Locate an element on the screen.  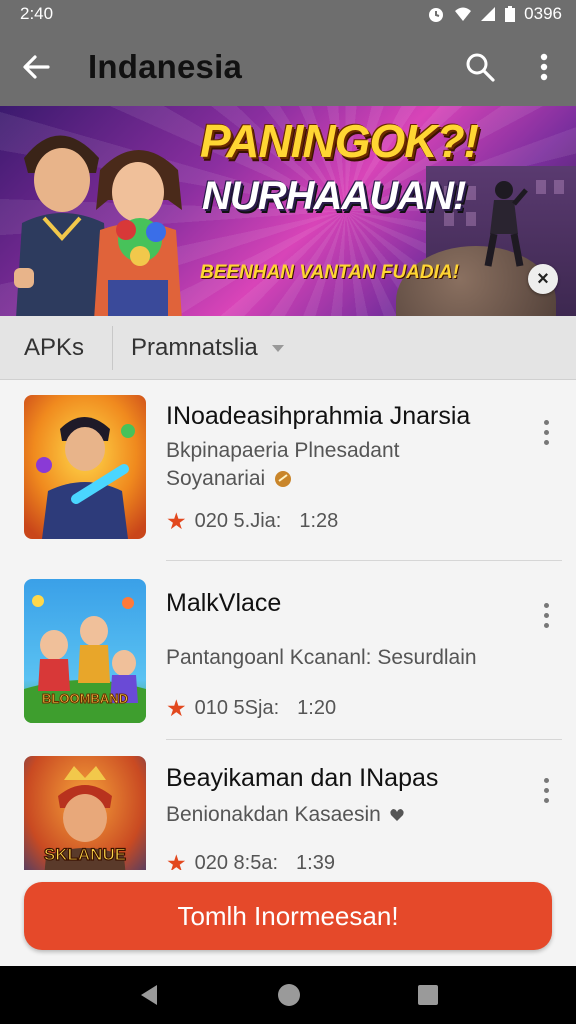
app-description: Pantangoanl Kcananl: Sesurdlain is located at coordinates (321, 657).